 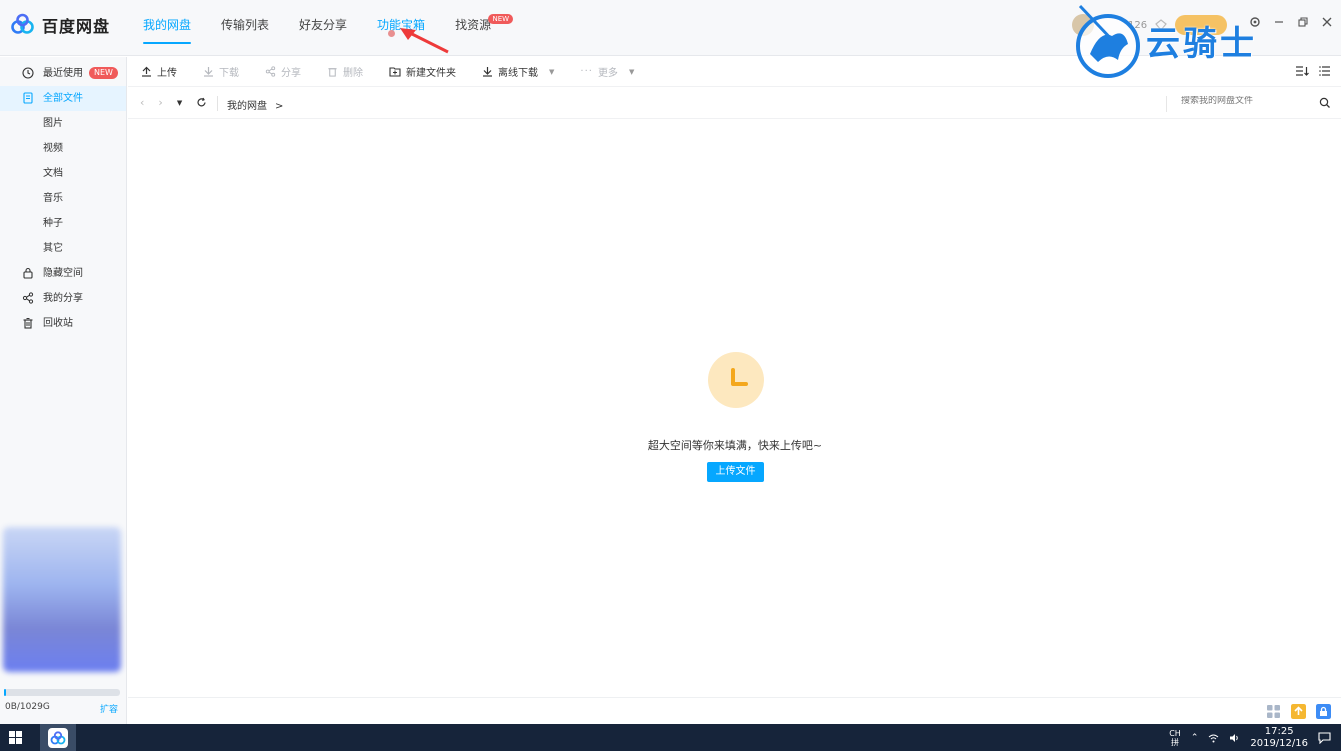 I want to click on settings-gear-icon, so click(x=1255, y=22).